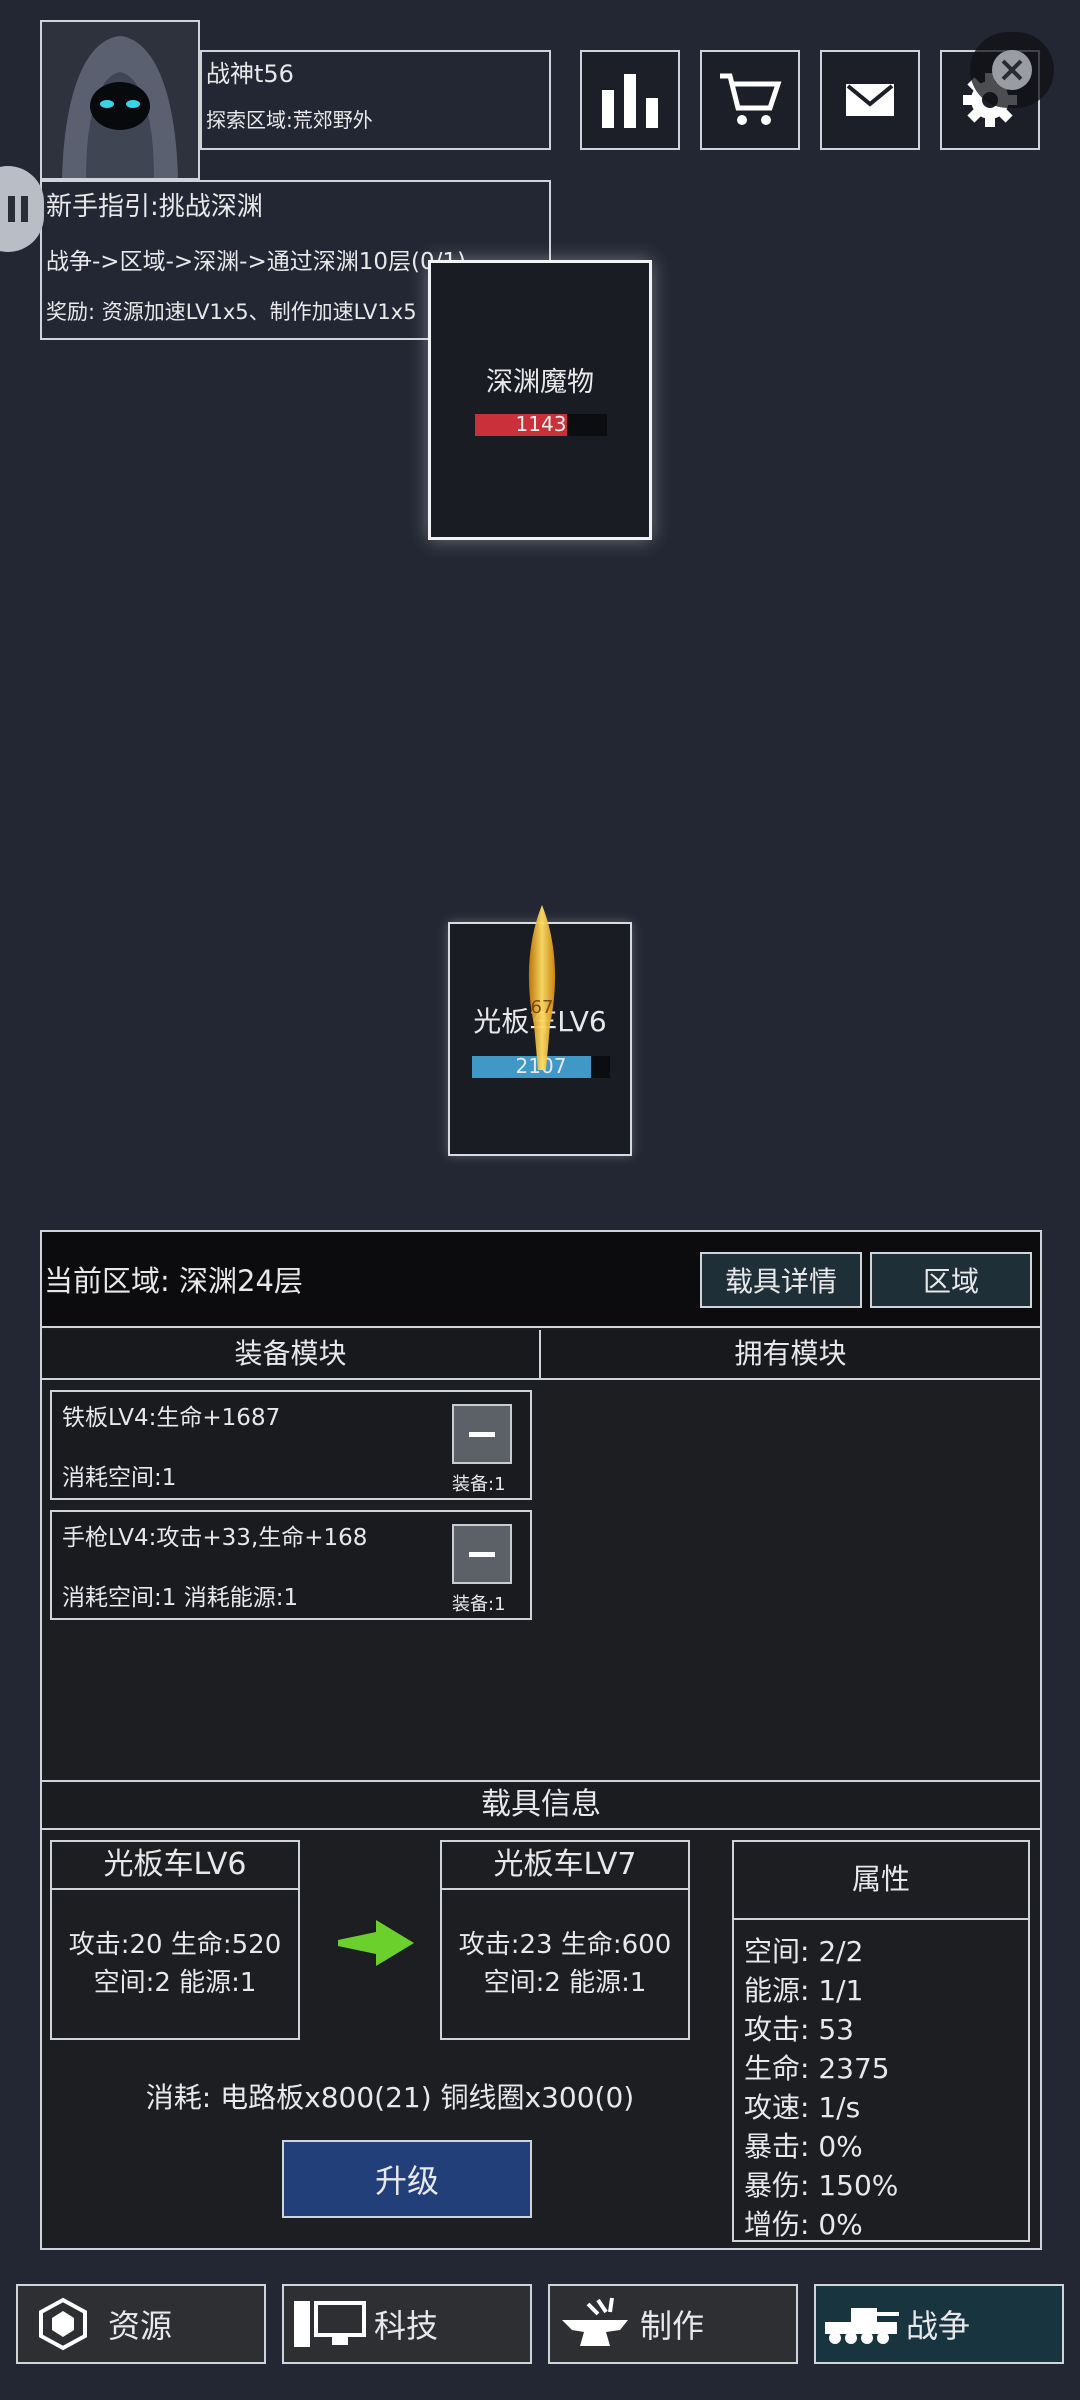 The width and height of the screenshot is (1080, 2400). What do you see at coordinates (804, 1951) in the screenshot?
I see `attr-space: 空间: 2/2` at bounding box center [804, 1951].